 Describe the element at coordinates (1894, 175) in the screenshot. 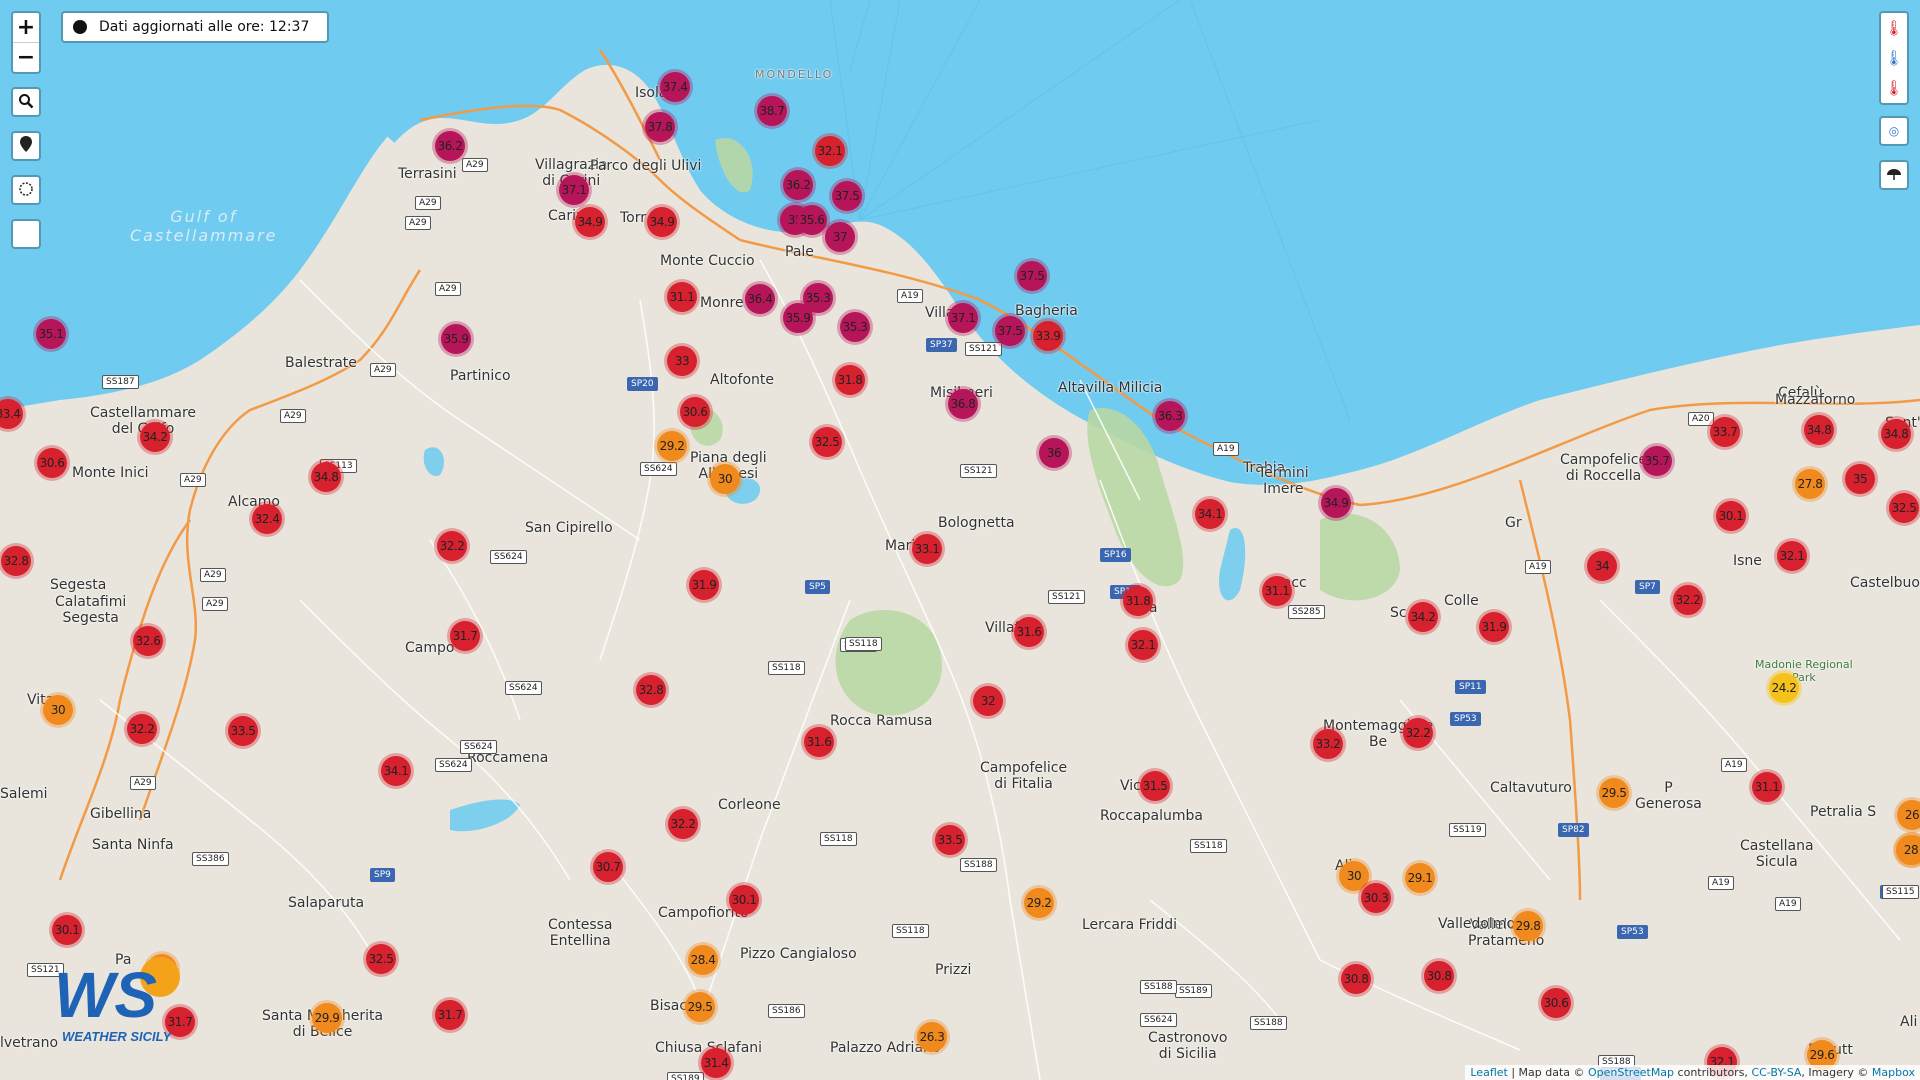

I see `rain-button` at that location.